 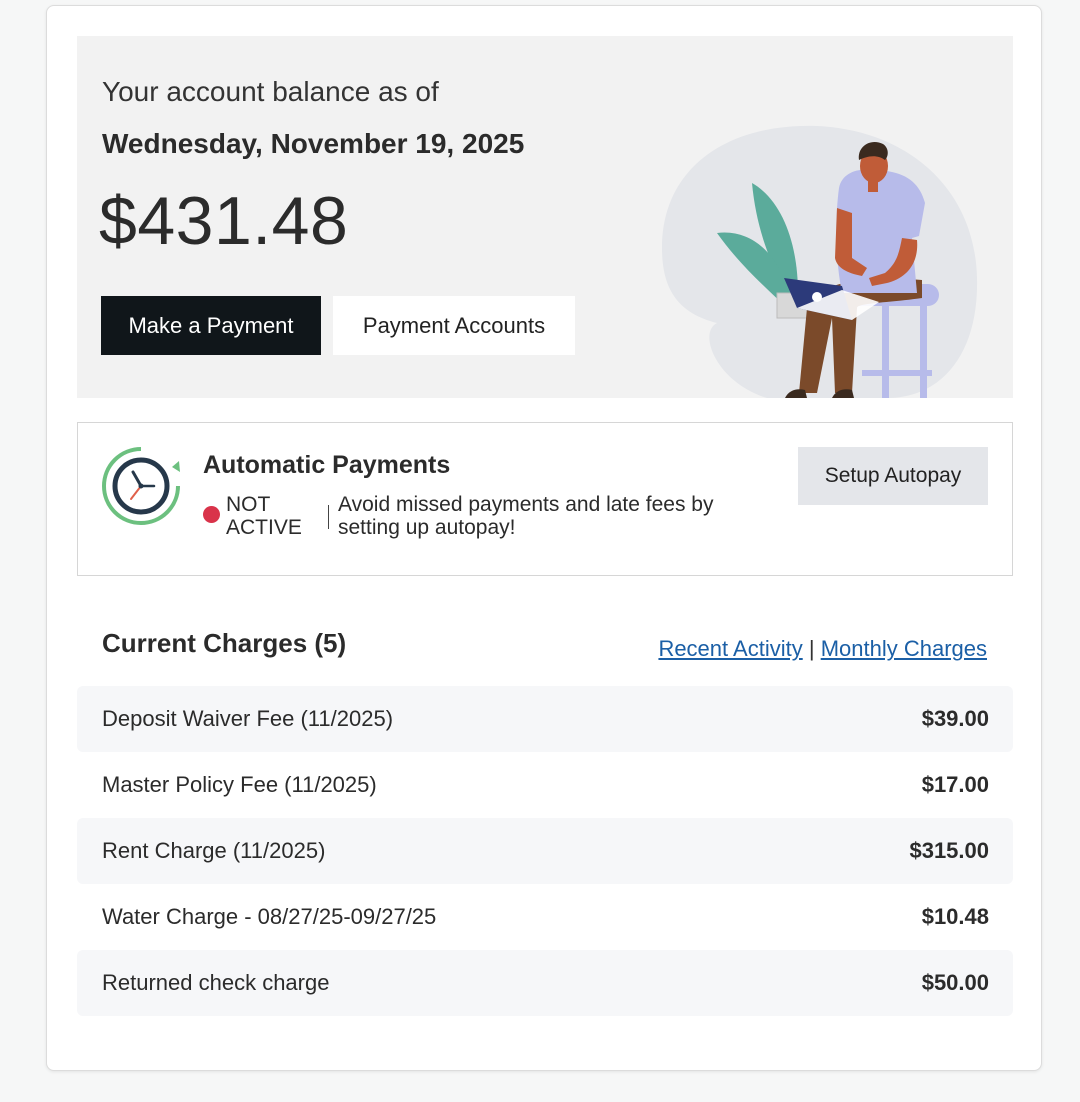 I want to click on charge-row: Rent Charge (11/2025) $315.00, so click(x=545, y=851).